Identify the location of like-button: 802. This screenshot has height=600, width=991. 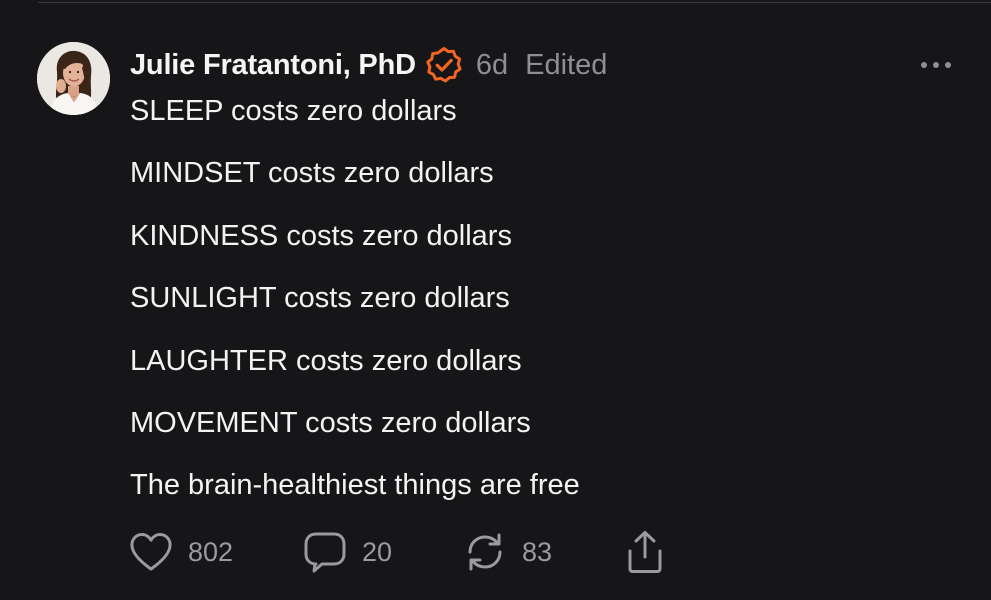
(215, 552).